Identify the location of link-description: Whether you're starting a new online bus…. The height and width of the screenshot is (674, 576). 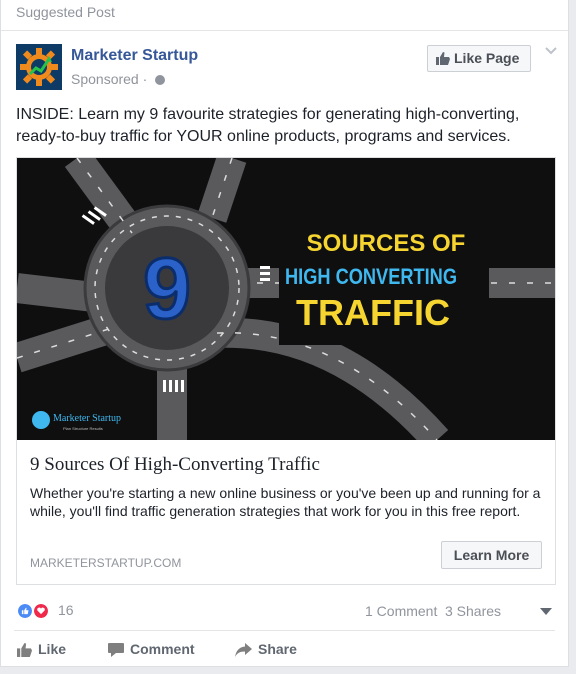
(285, 502).